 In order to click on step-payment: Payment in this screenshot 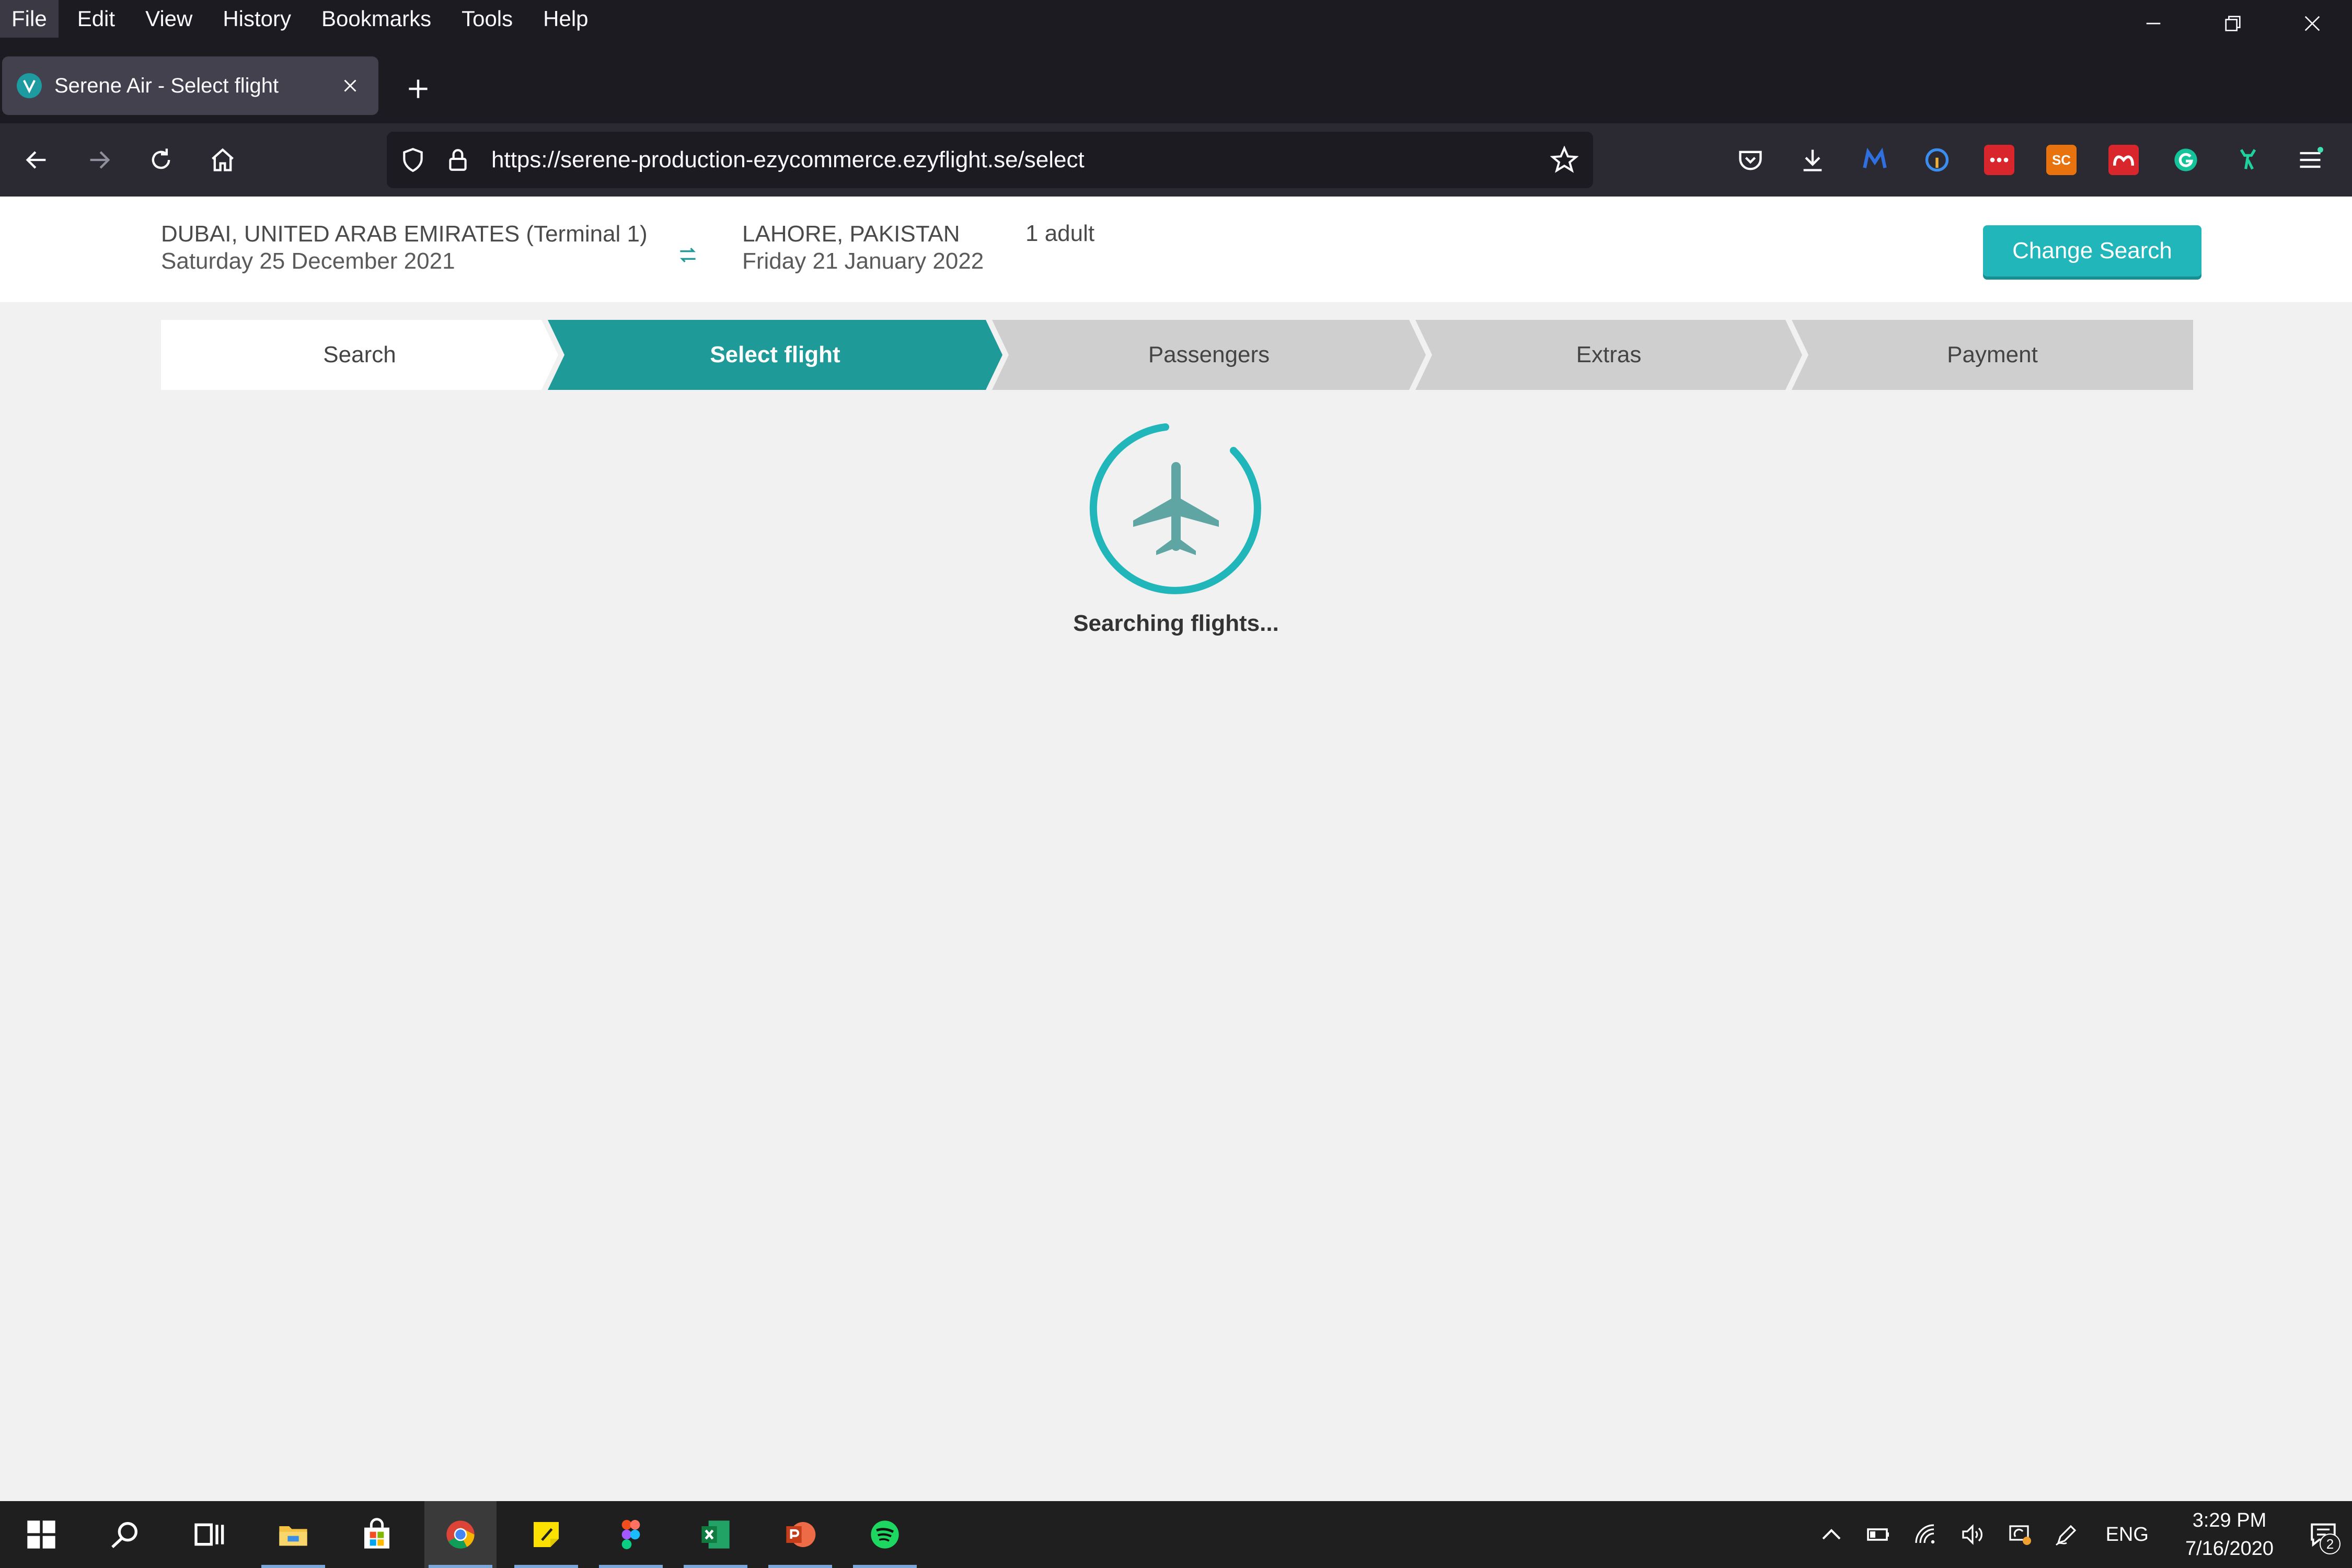, I will do `click(1992, 355)`.